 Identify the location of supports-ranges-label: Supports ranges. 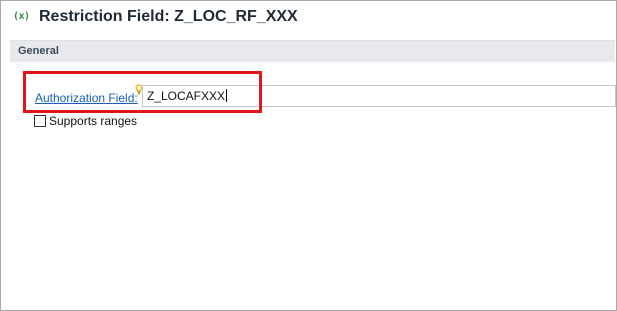
(93, 121).